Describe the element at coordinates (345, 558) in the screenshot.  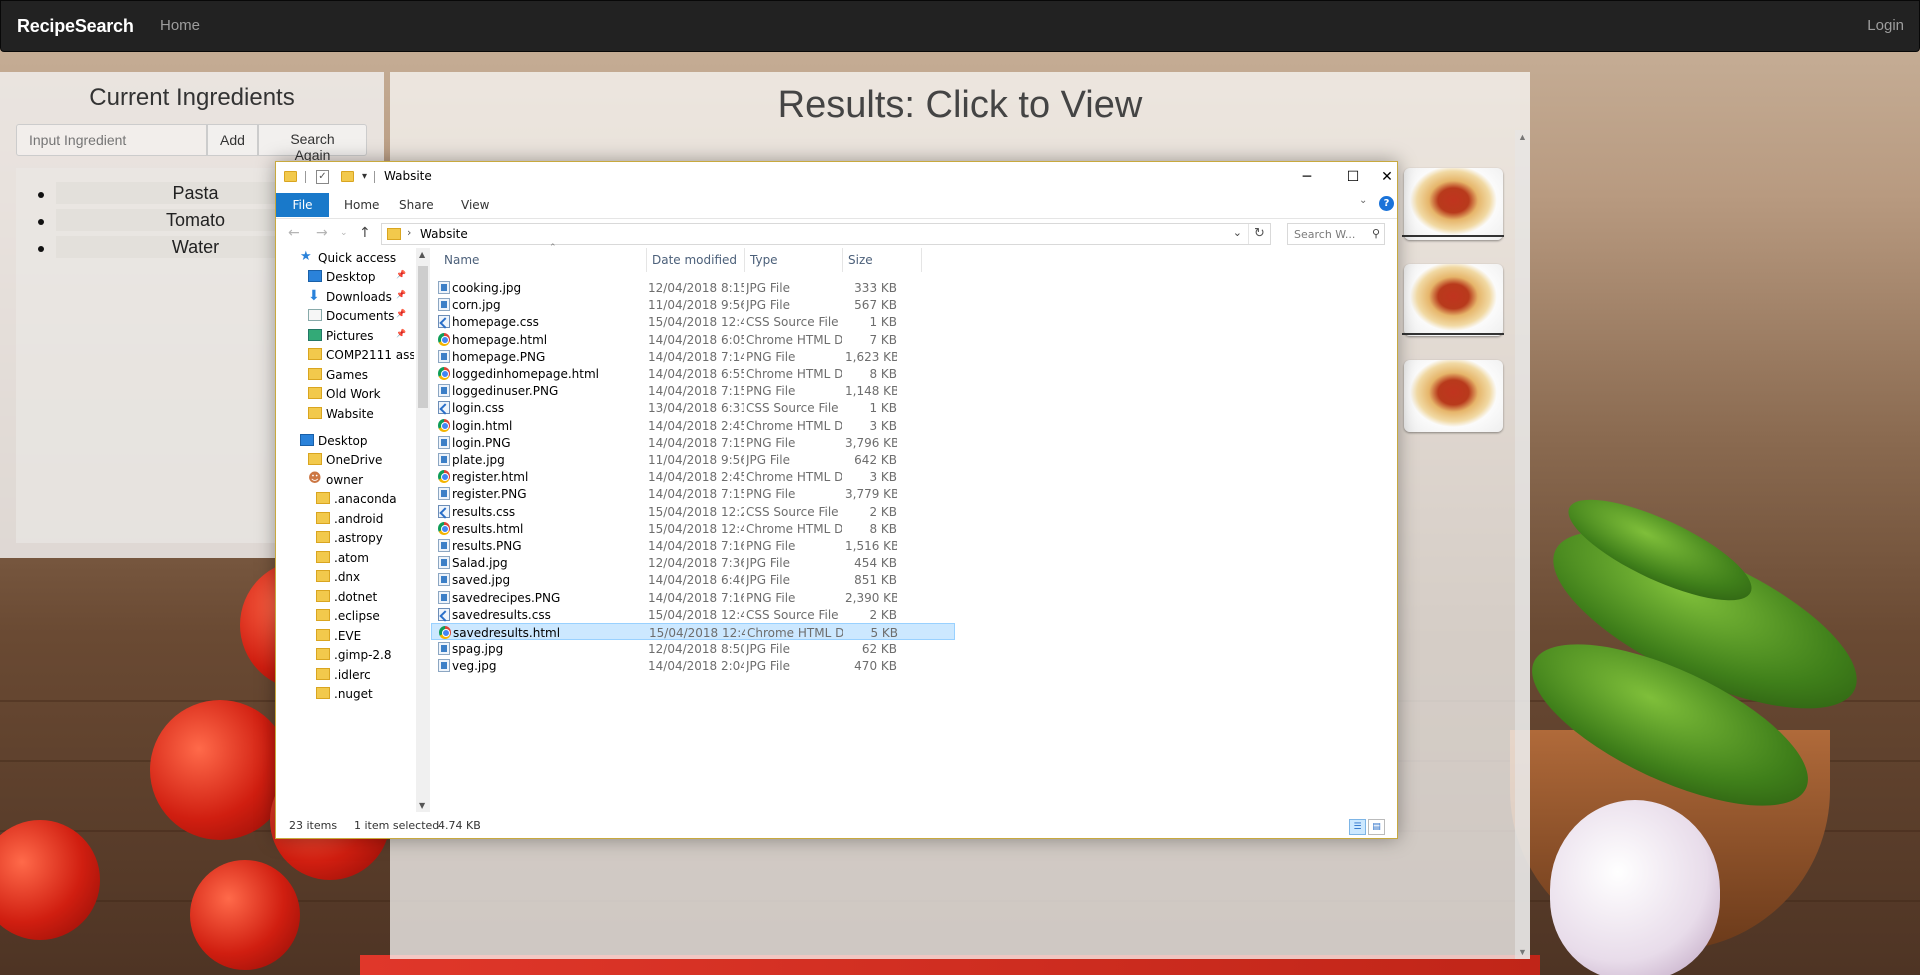
I see `nav-item: .atom` at that location.